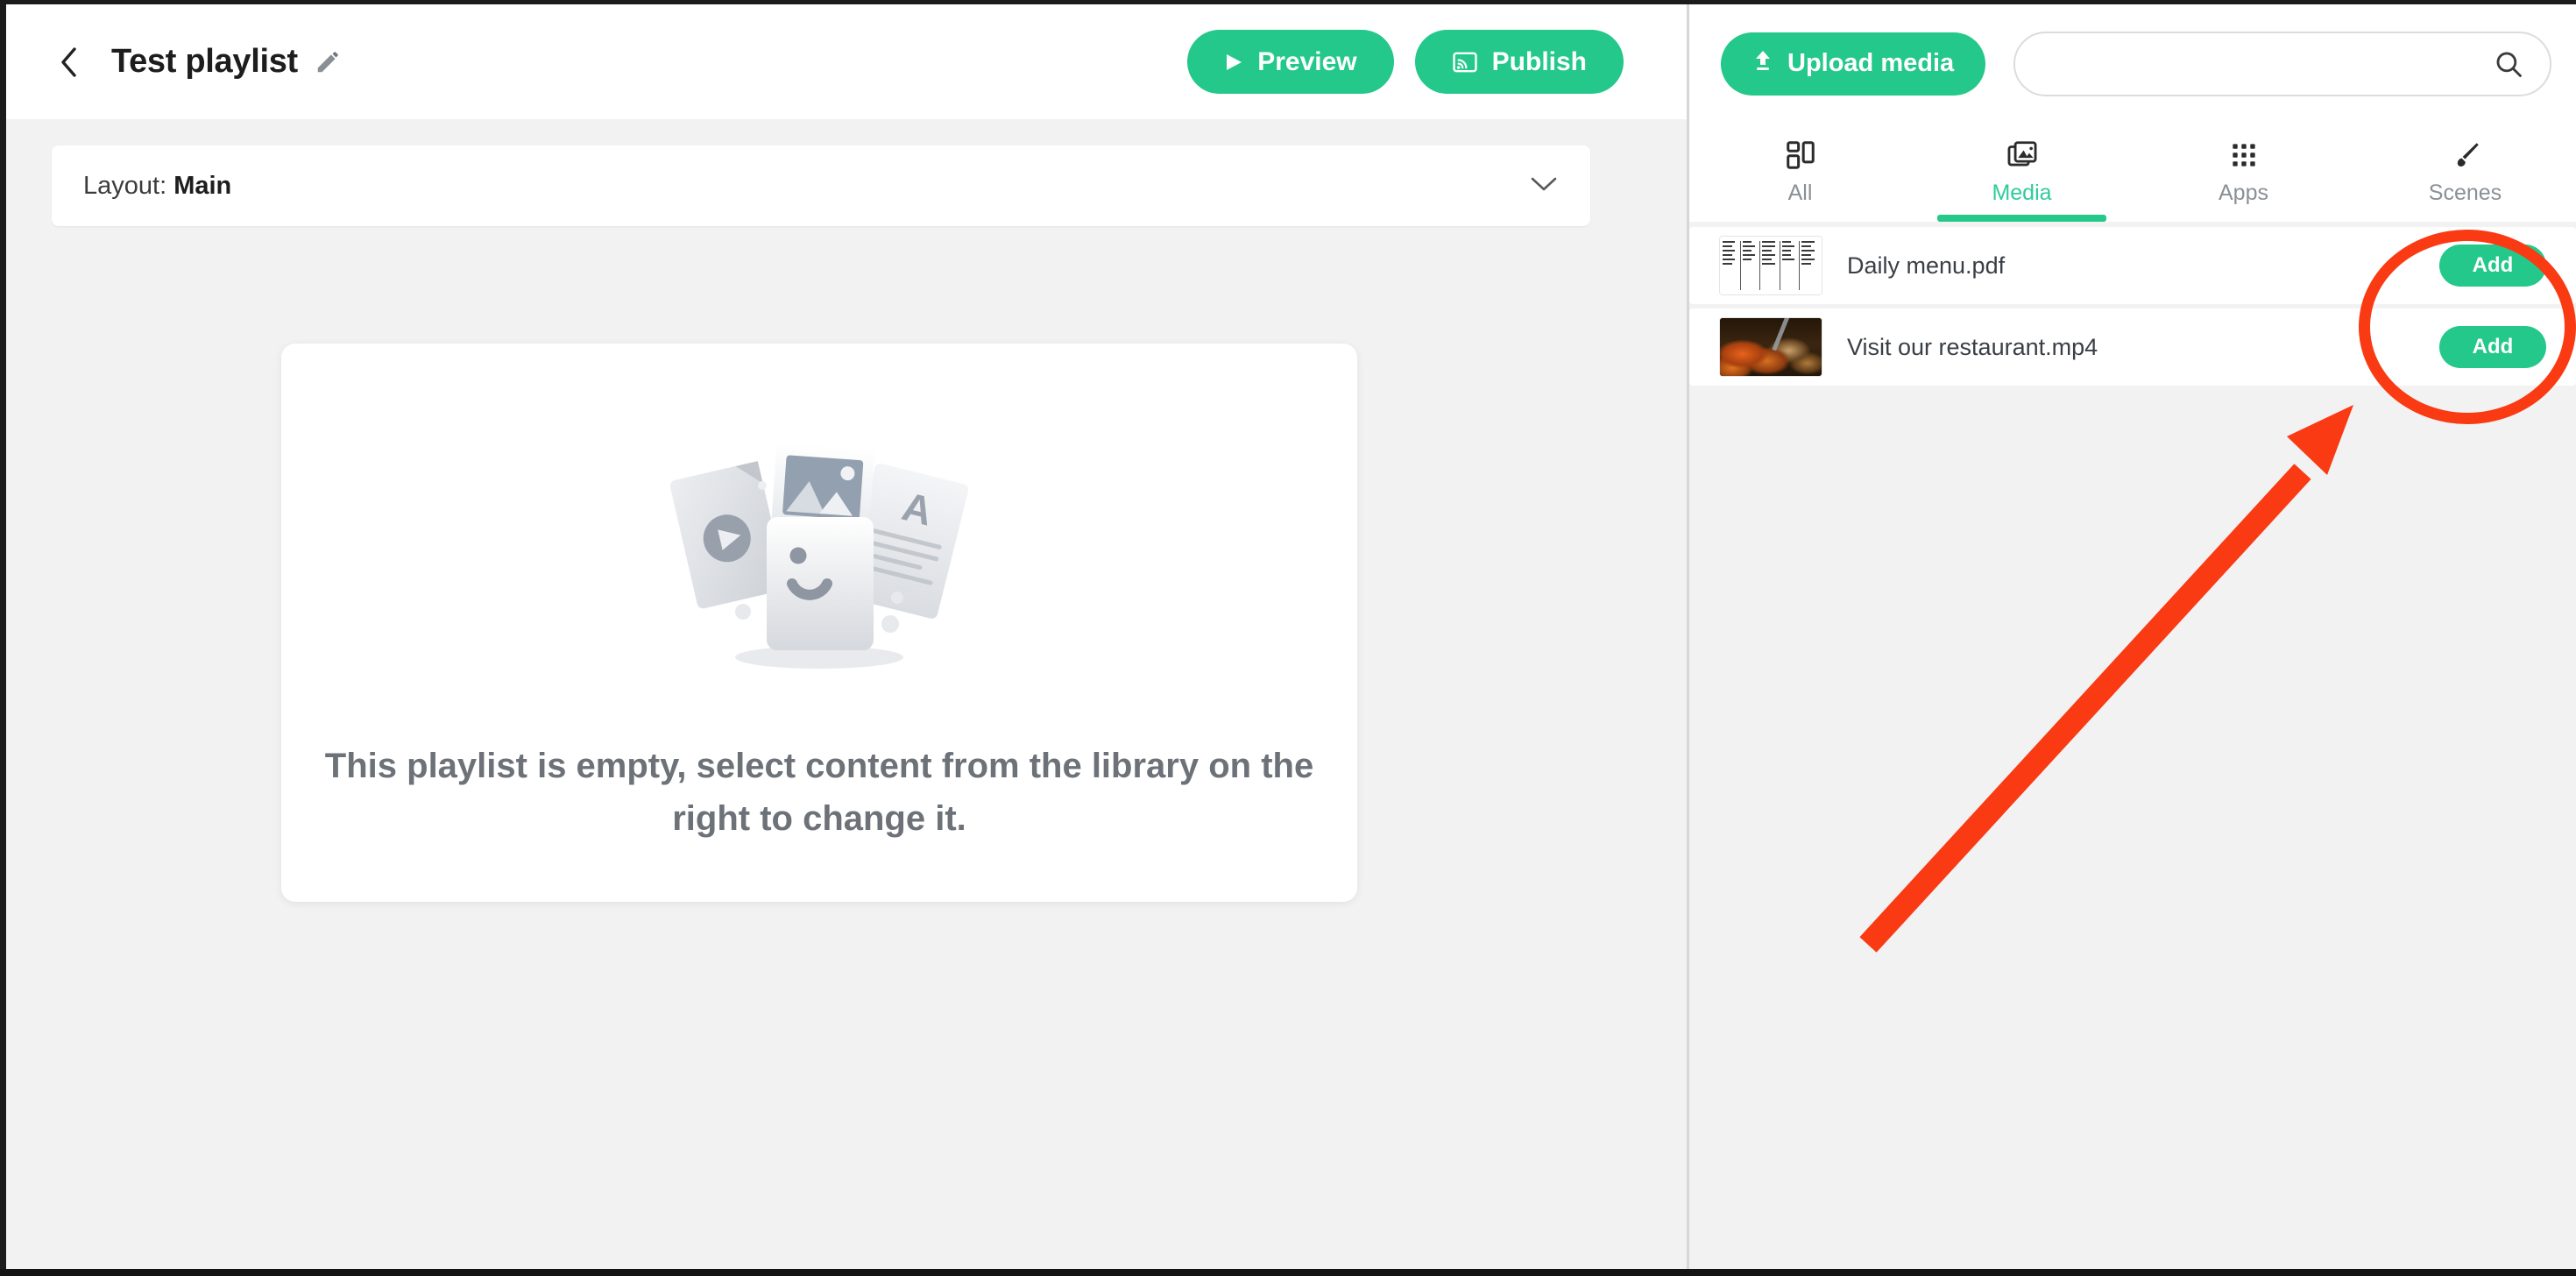 The width and height of the screenshot is (2576, 1276). What do you see at coordinates (1800, 172) in the screenshot?
I see `tab-all: All` at bounding box center [1800, 172].